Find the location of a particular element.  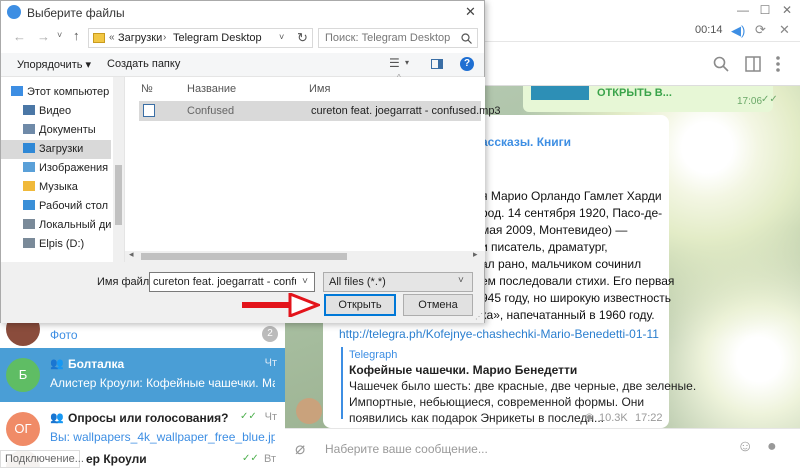

open-button: Открыть is located at coordinates (360, 305).